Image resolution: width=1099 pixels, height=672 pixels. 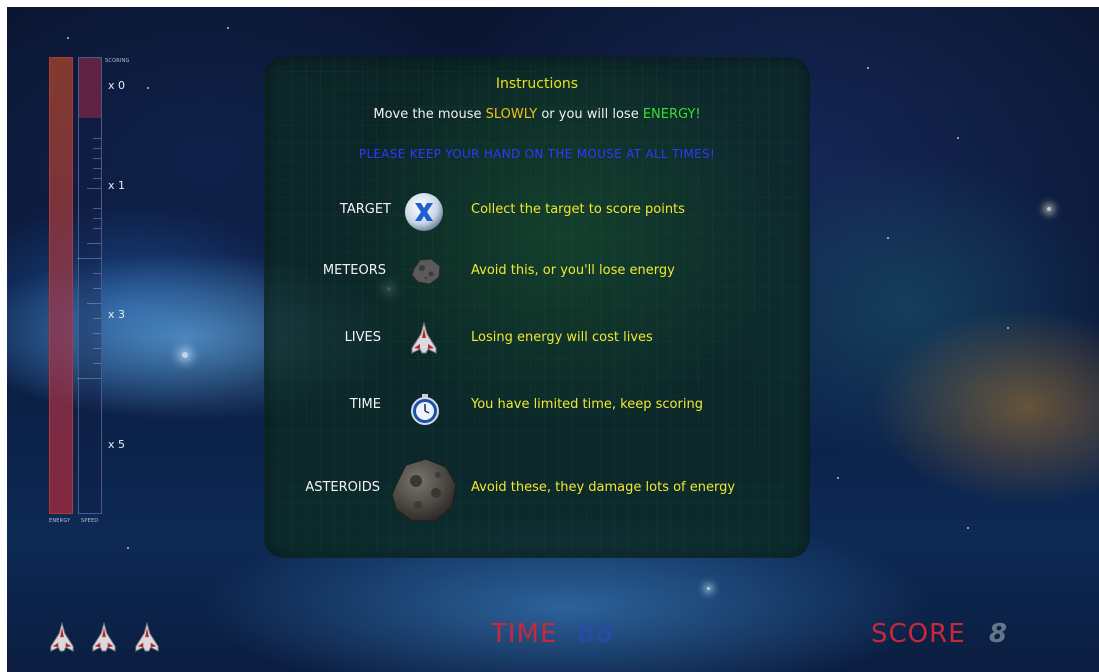 What do you see at coordinates (562, 337) in the screenshot?
I see `row-desc-lives: Losing energy will cost lives` at bounding box center [562, 337].